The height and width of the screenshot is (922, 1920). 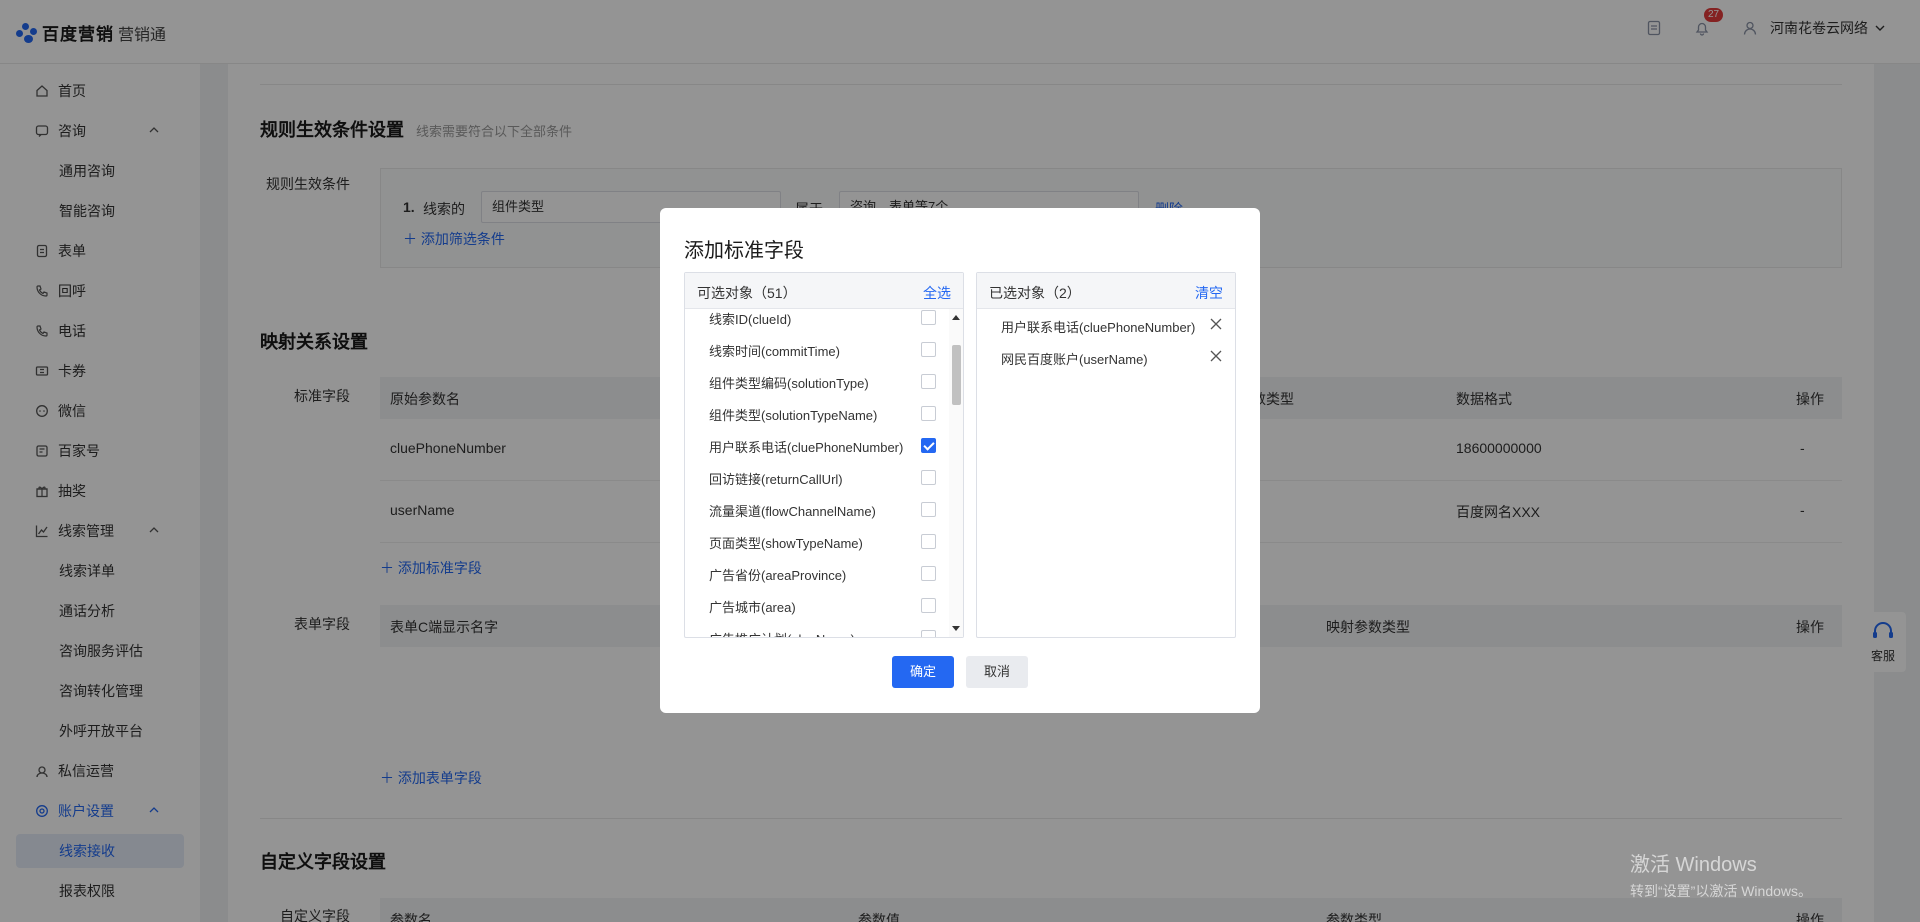 I want to click on list-item: 广告省份(areaProvince), so click(x=824, y=573).